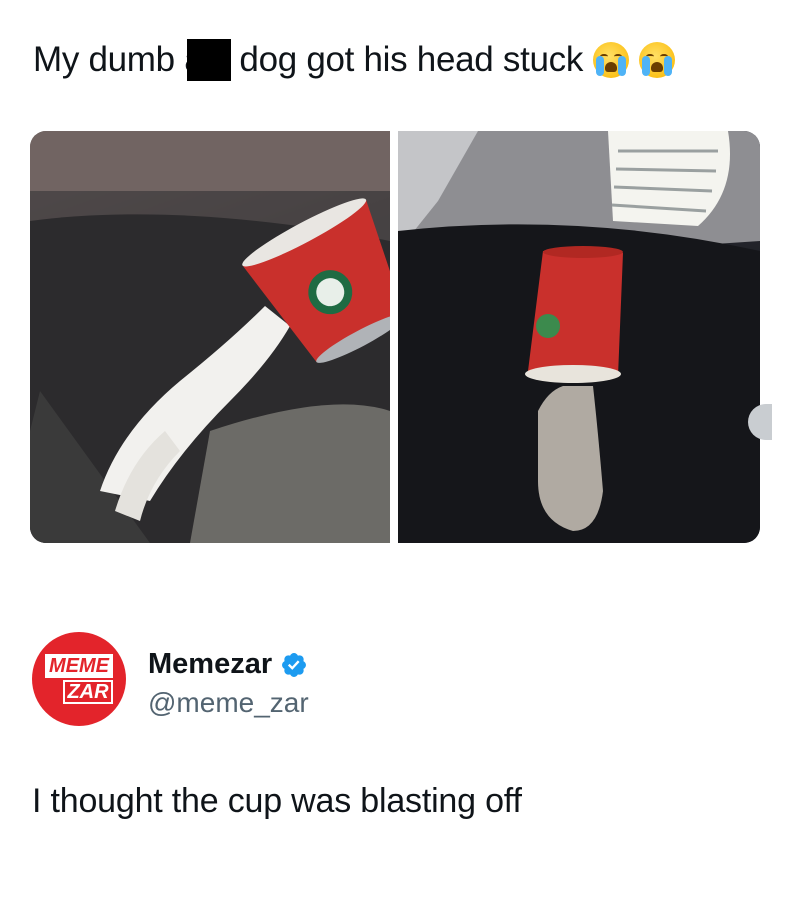 Image resolution: width=800 pixels, height=915 pixels. Describe the element at coordinates (277, 801) in the screenshot. I see `reply-text: I thought the cup was blasting off` at that location.